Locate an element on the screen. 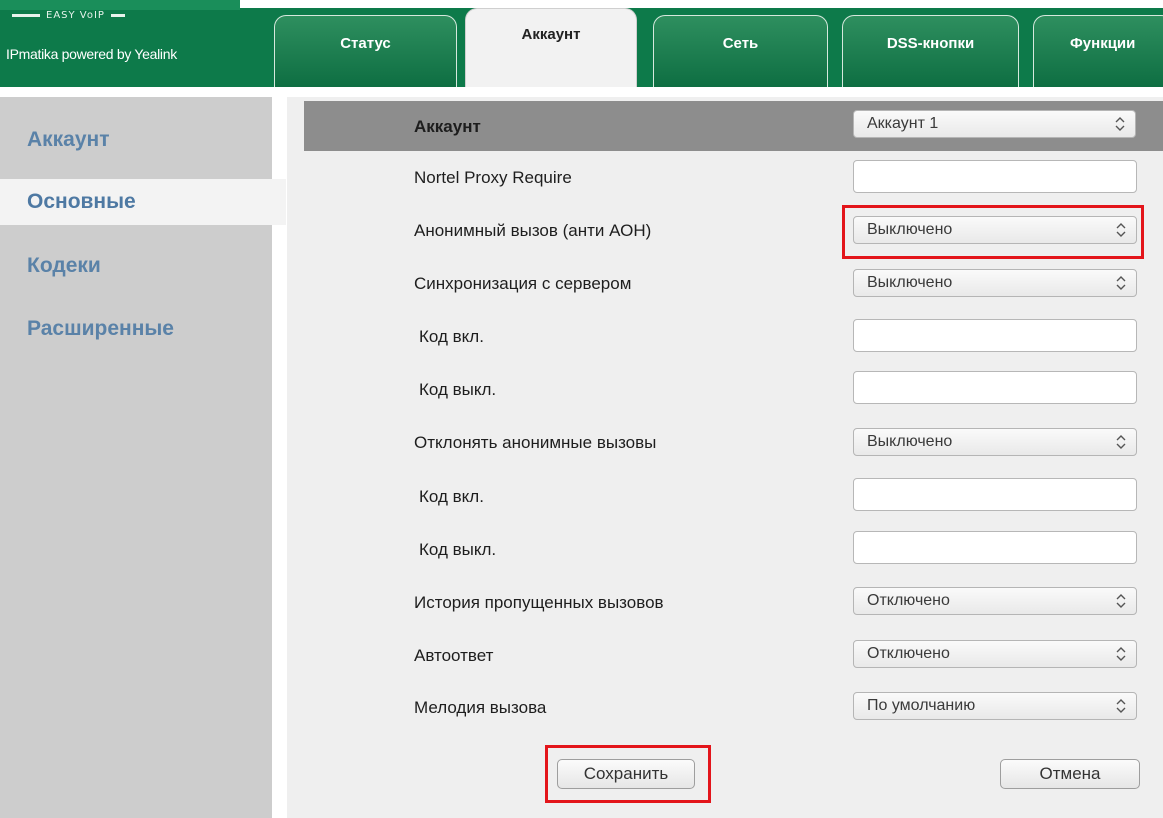  auto-answer-select: Отключено is located at coordinates (995, 654).